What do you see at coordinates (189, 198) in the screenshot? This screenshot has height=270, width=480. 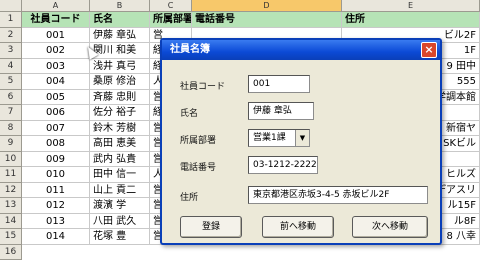 I see `label-address: 住所` at bounding box center [189, 198].